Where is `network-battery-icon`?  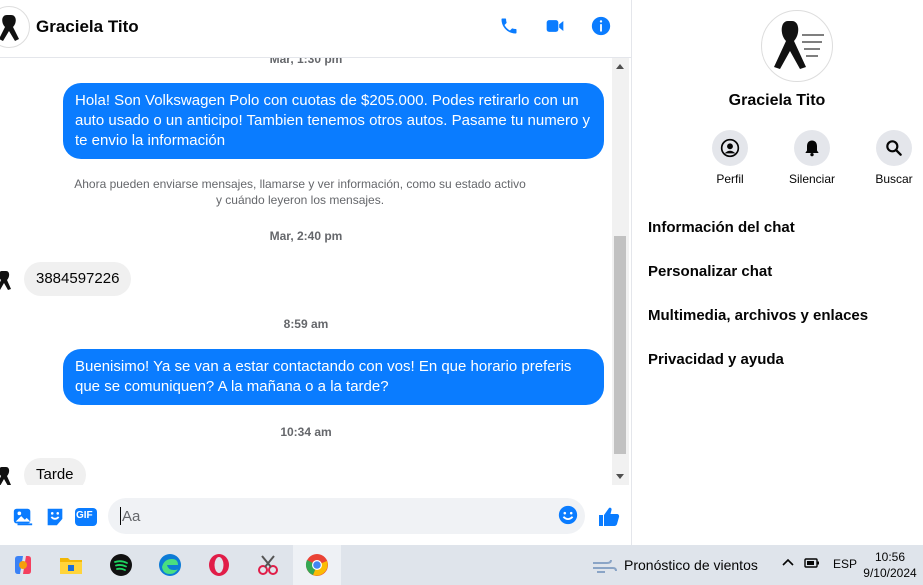 network-battery-icon is located at coordinates (813, 564).